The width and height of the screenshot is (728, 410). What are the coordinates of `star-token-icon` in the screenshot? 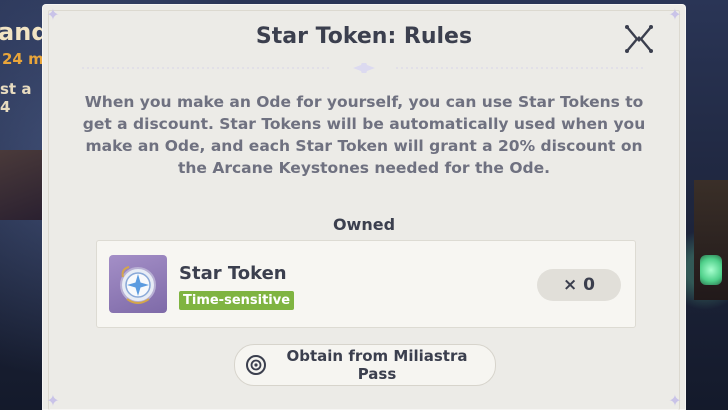 It's located at (138, 284).